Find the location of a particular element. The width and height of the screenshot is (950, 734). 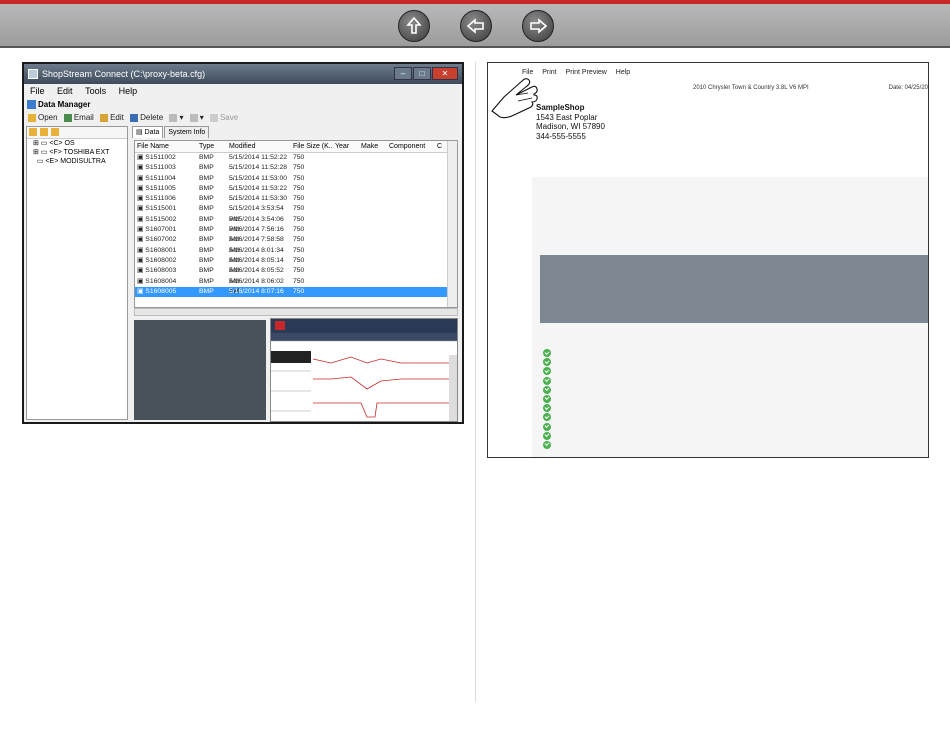

column-type: Type is located at coordinates (214, 146).